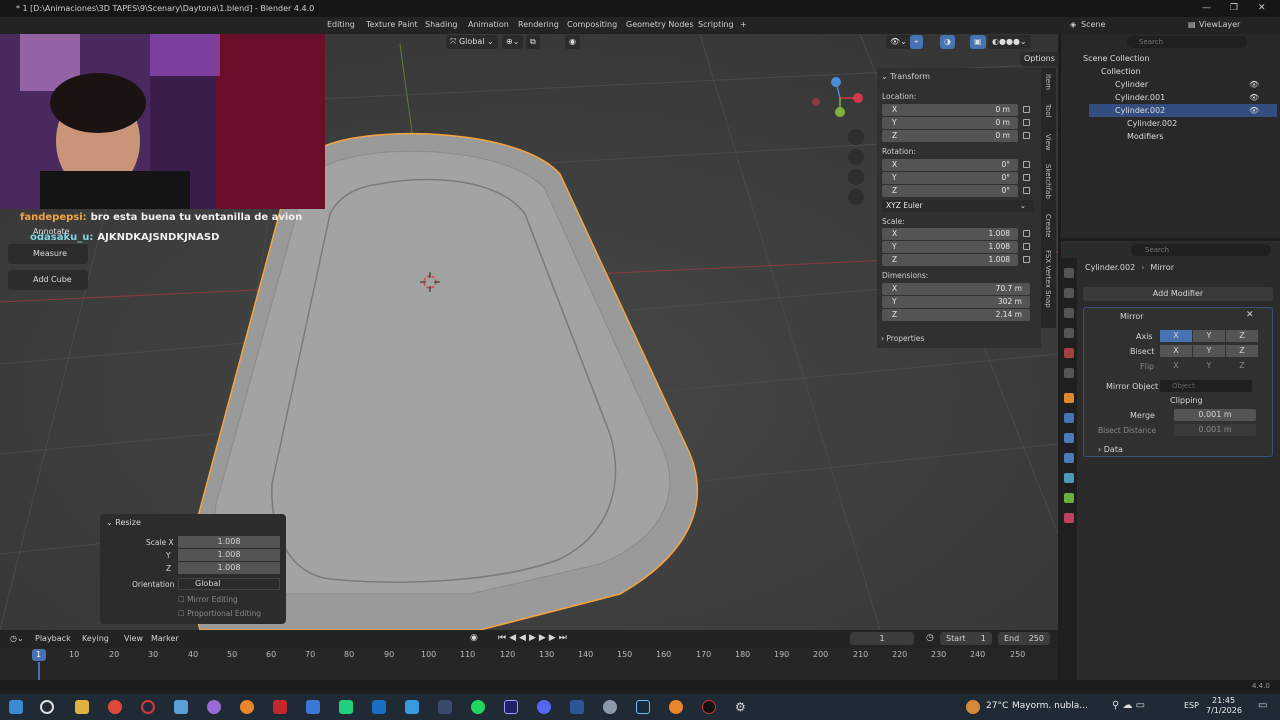  Describe the element at coordinates (1176, 366) in the screenshot. I see `flip-x-toggle: X` at that location.